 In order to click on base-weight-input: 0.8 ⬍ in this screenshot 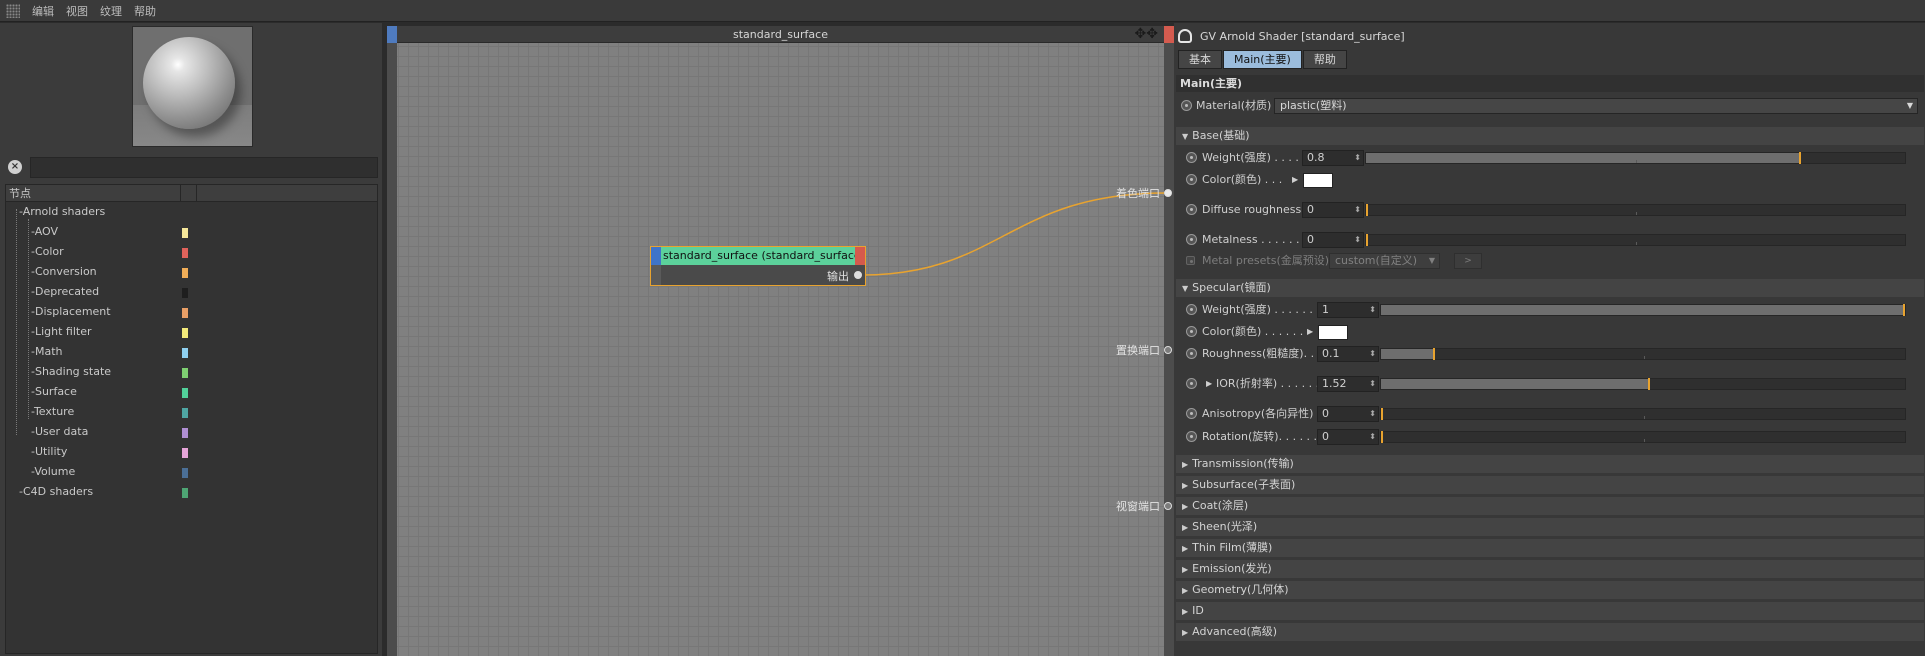, I will do `click(1333, 158)`.